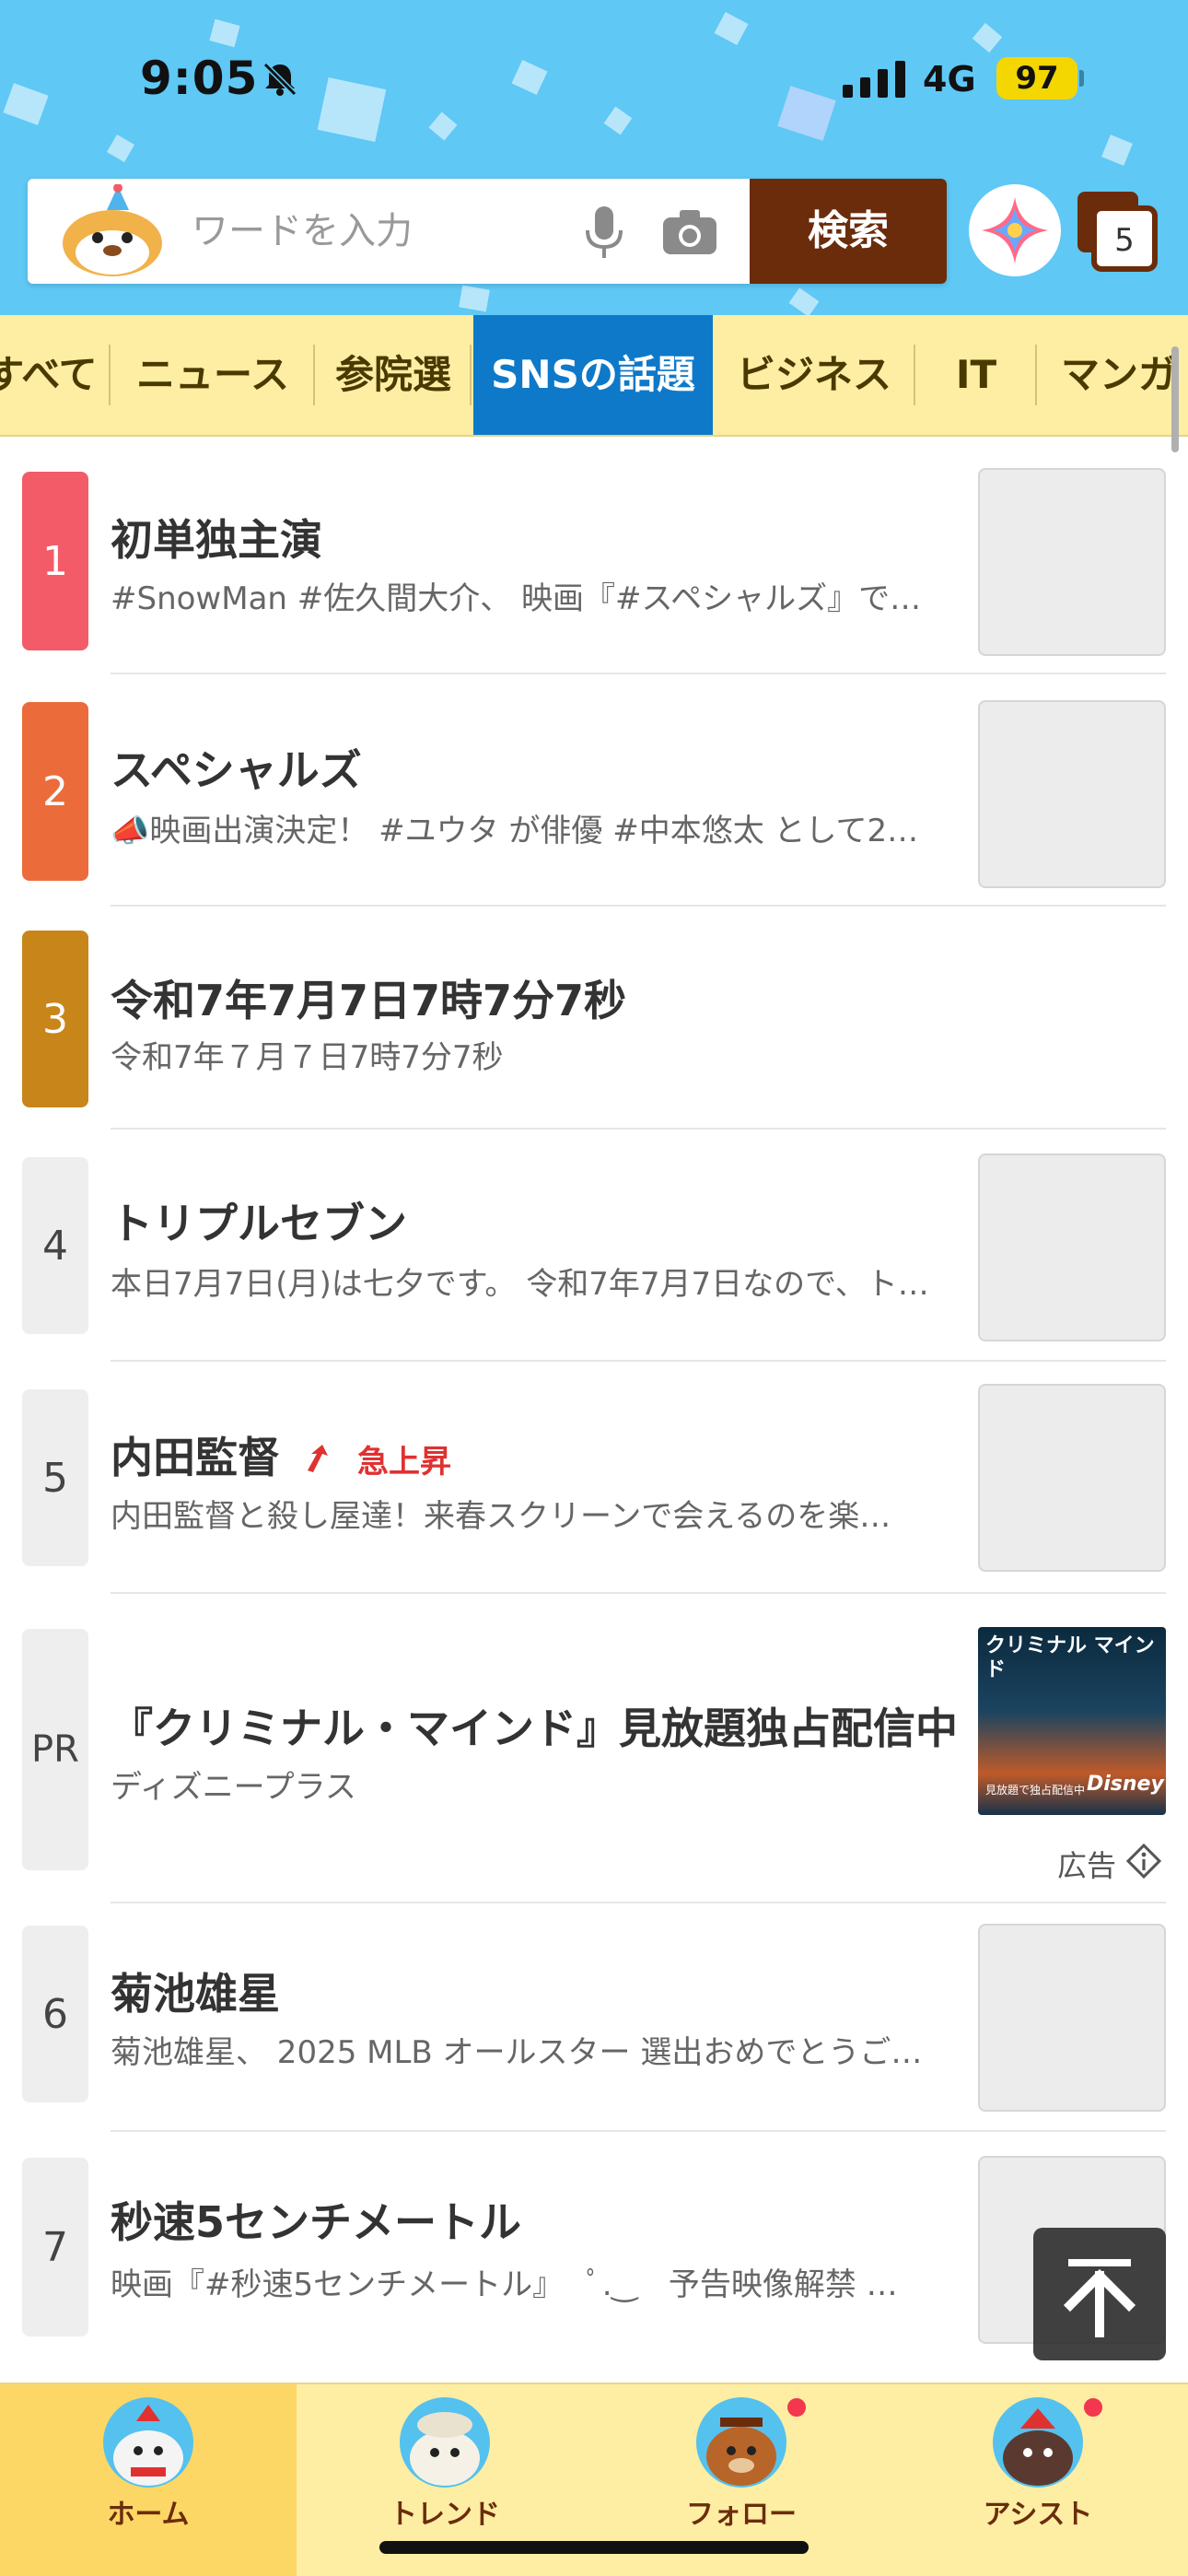 The width and height of the screenshot is (1188, 2576). Describe the element at coordinates (318, 1458) in the screenshot. I see `trend-up-icon` at that location.